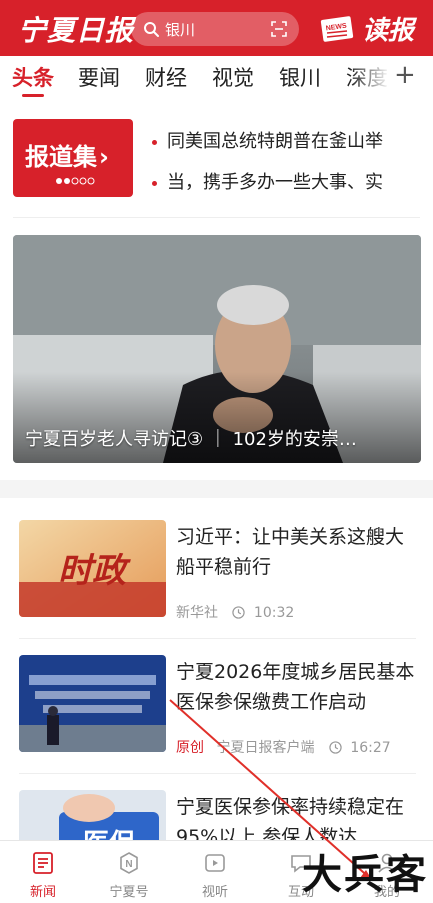  I want to click on report-headline: 同美国总统特朗普在釜山举, so click(289, 140).